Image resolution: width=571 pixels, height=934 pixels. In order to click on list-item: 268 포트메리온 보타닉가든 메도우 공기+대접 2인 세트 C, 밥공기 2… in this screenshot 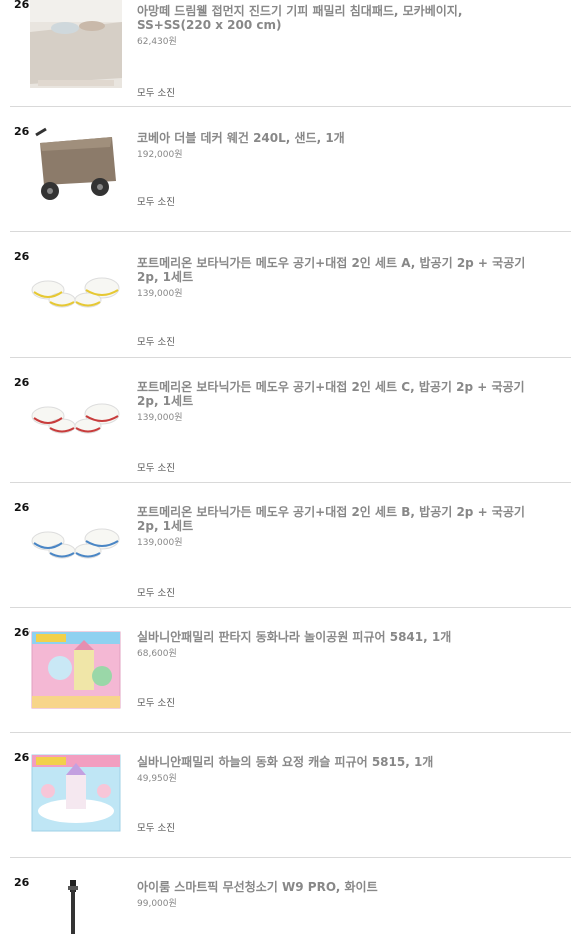, I will do `click(290, 420)`.